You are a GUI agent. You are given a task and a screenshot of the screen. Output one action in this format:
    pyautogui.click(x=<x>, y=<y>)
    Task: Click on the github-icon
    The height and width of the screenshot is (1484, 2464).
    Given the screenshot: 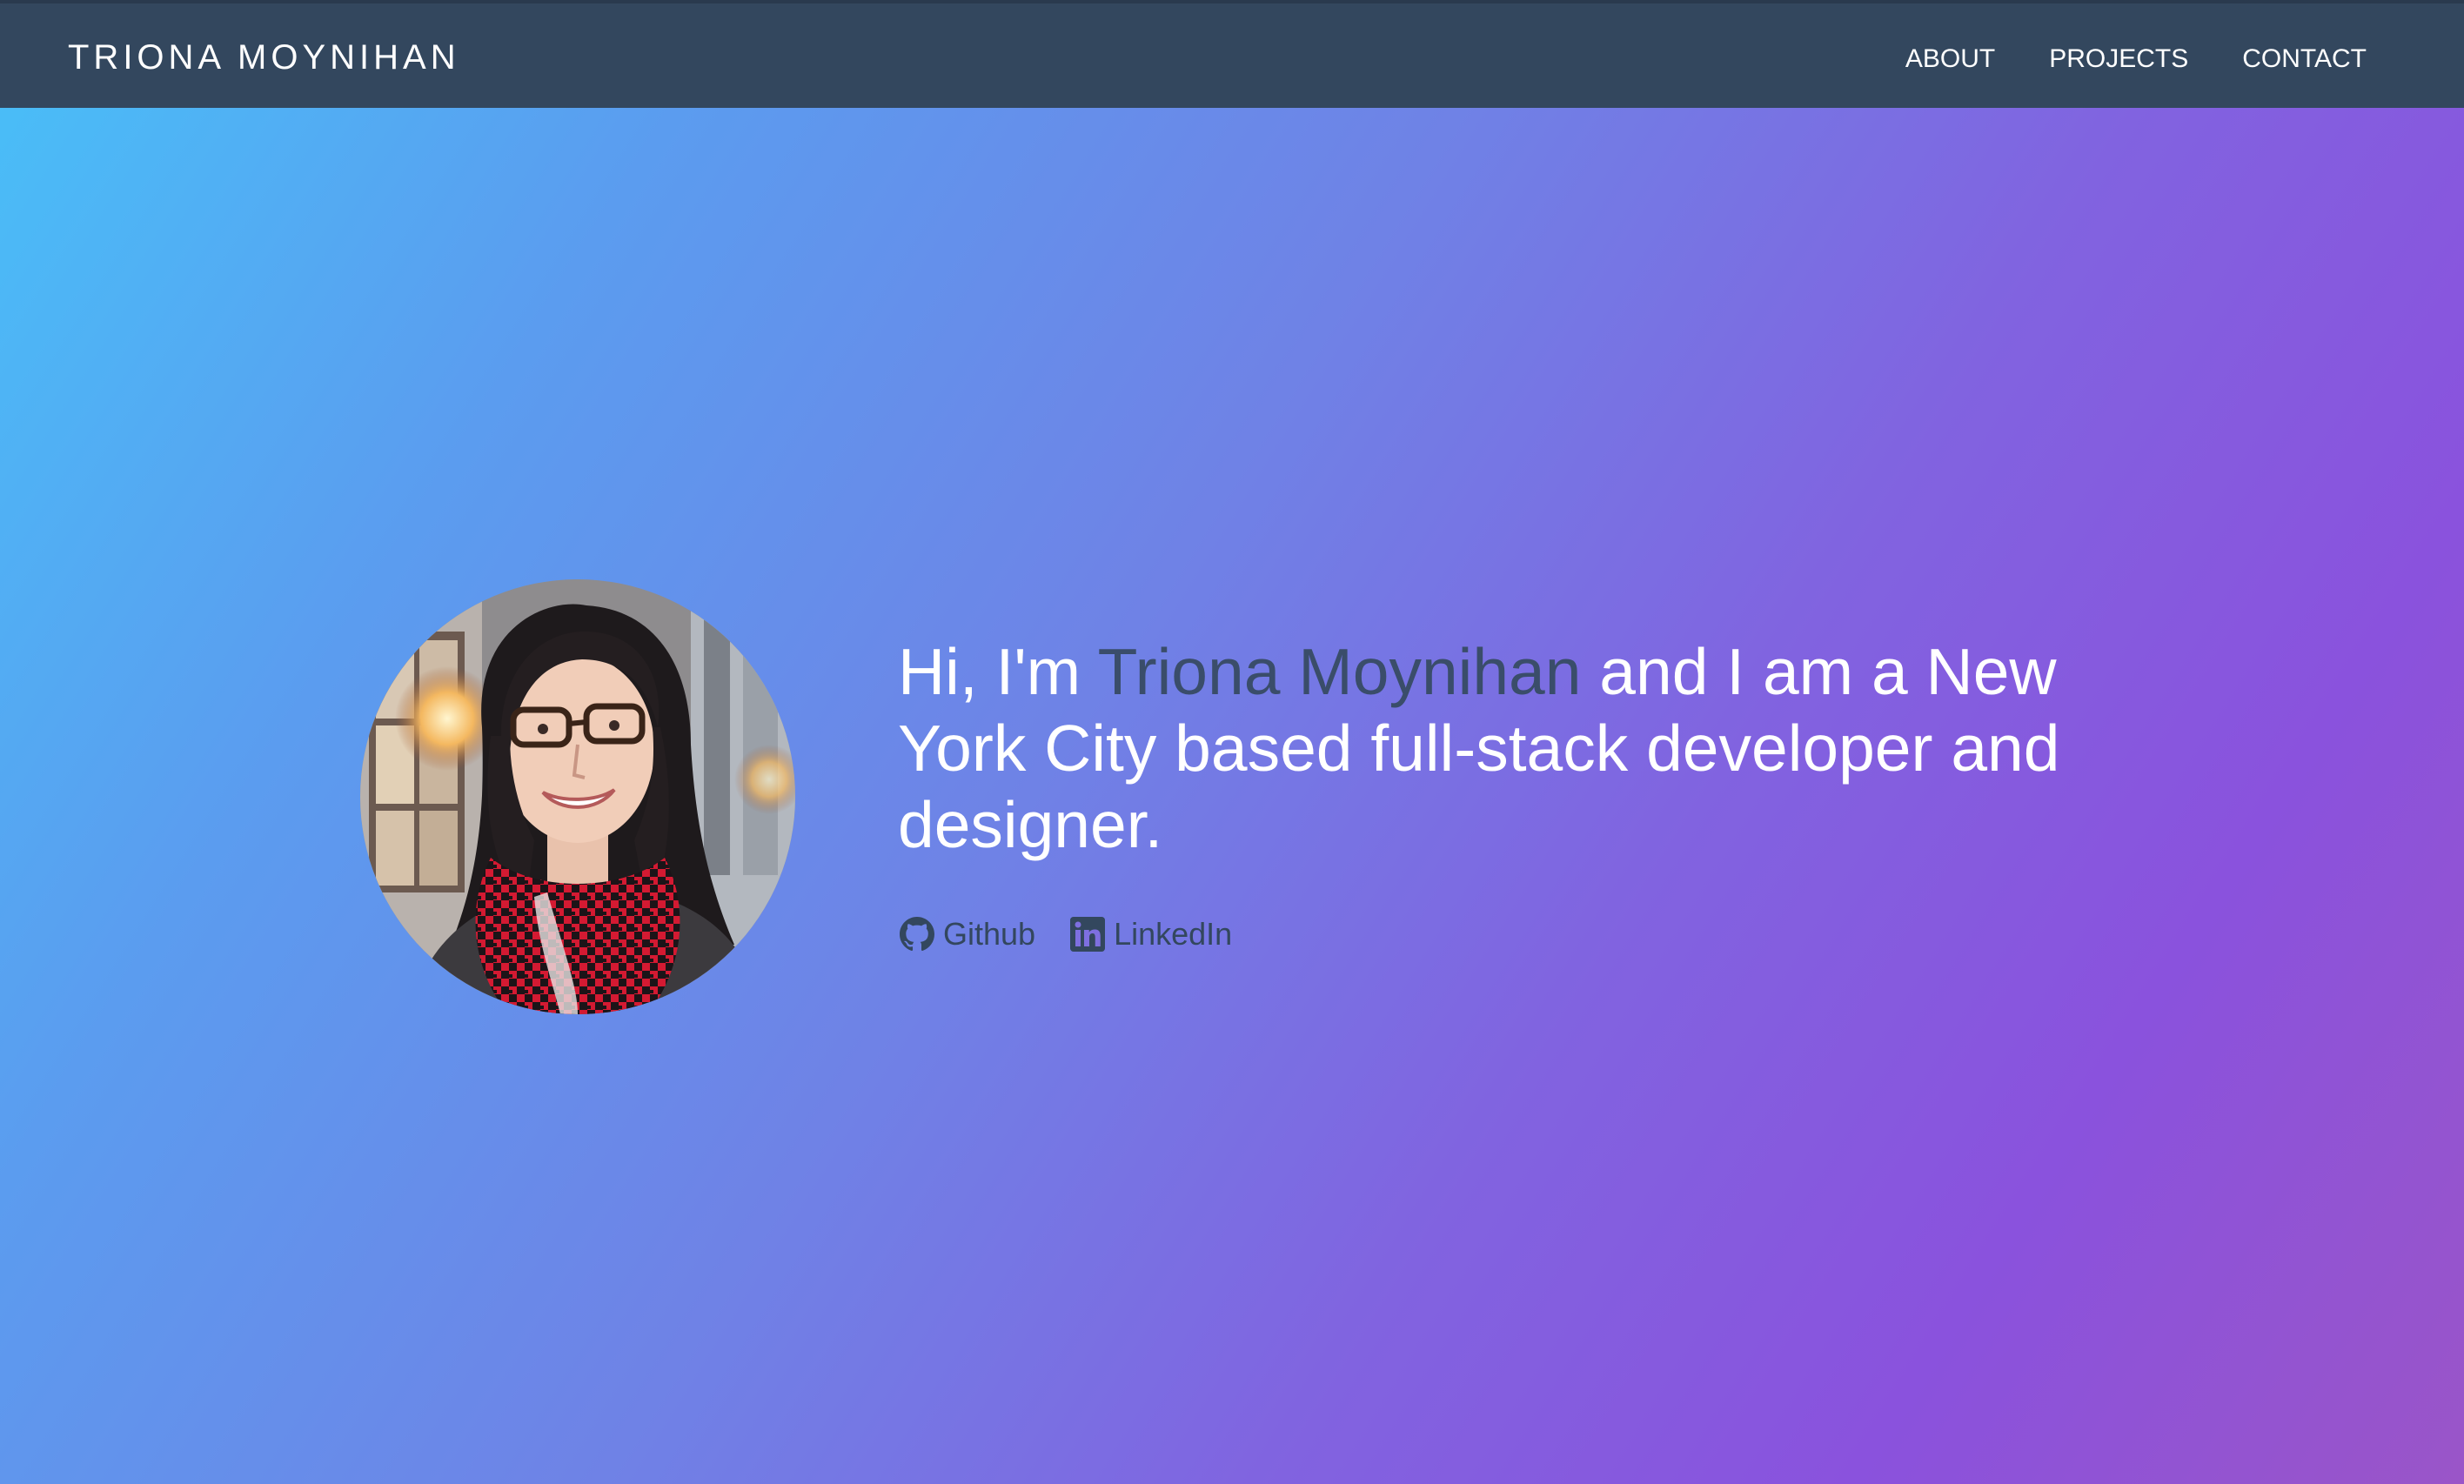 What is the action you would take?
    pyautogui.click(x=917, y=934)
    